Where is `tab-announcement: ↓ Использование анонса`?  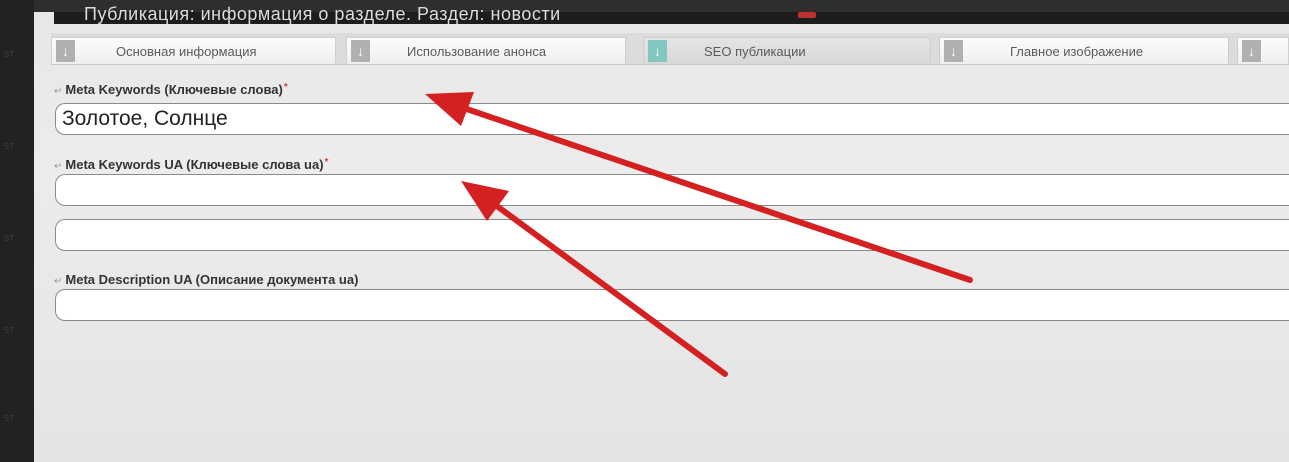 tab-announcement: ↓ Использование анонса is located at coordinates (486, 50).